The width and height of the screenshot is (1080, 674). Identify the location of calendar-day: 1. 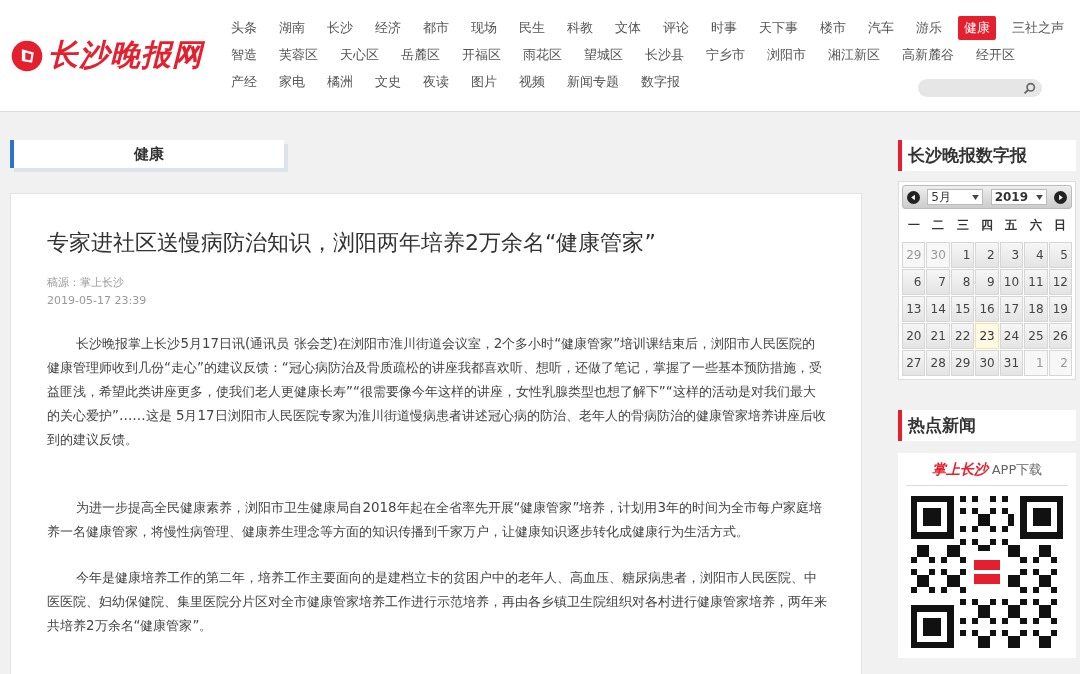
(962, 255).